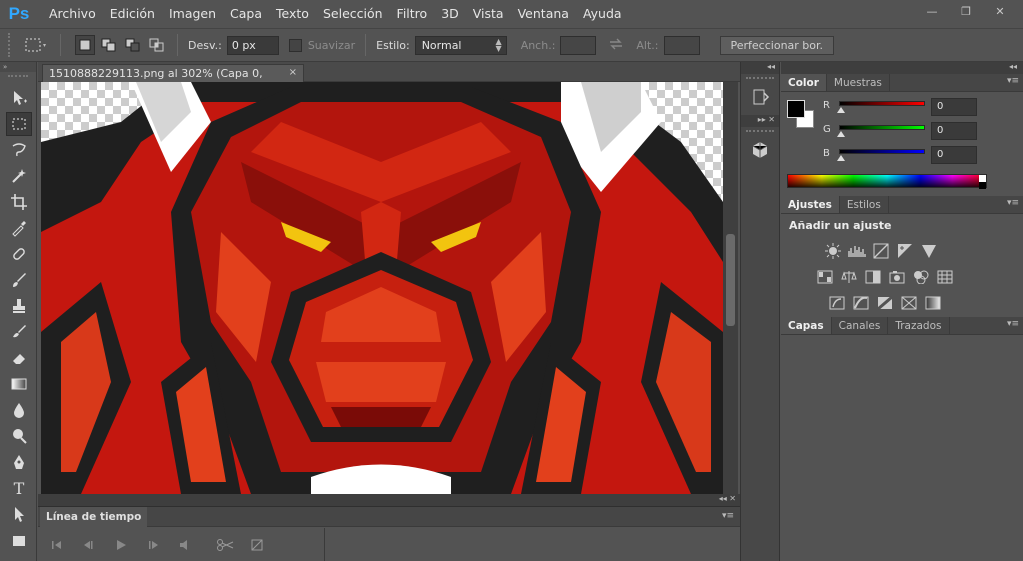  What do you see at coordinates (1000, 11) in the screenshot?
I see `close-button: ✕` at bounding box center [1000, 11].